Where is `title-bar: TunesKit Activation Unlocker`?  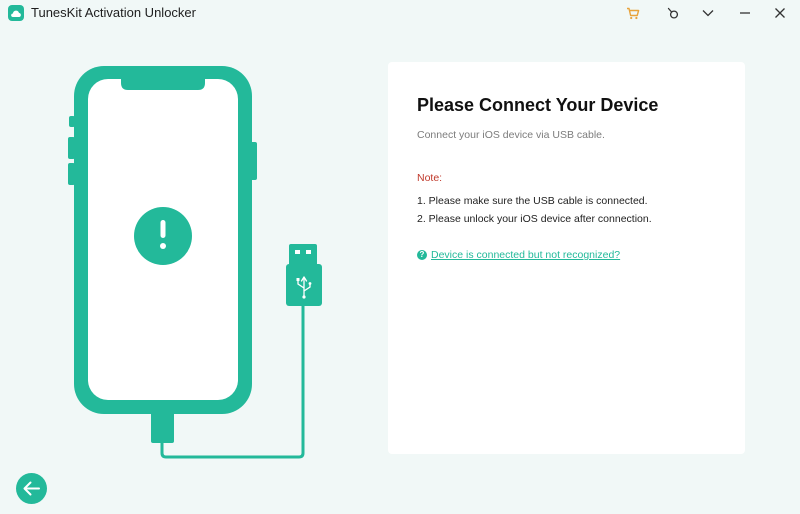
title-bar: TunesKit Activation Unlocker is located at coordinates (400, 13).